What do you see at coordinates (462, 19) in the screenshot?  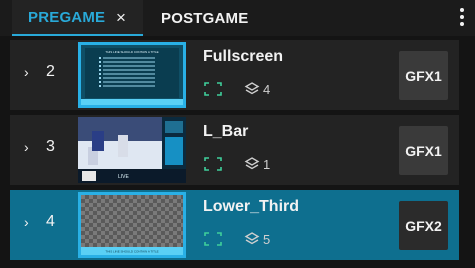 I see `kebab-menu-icon` at bounding box center [462, 19].